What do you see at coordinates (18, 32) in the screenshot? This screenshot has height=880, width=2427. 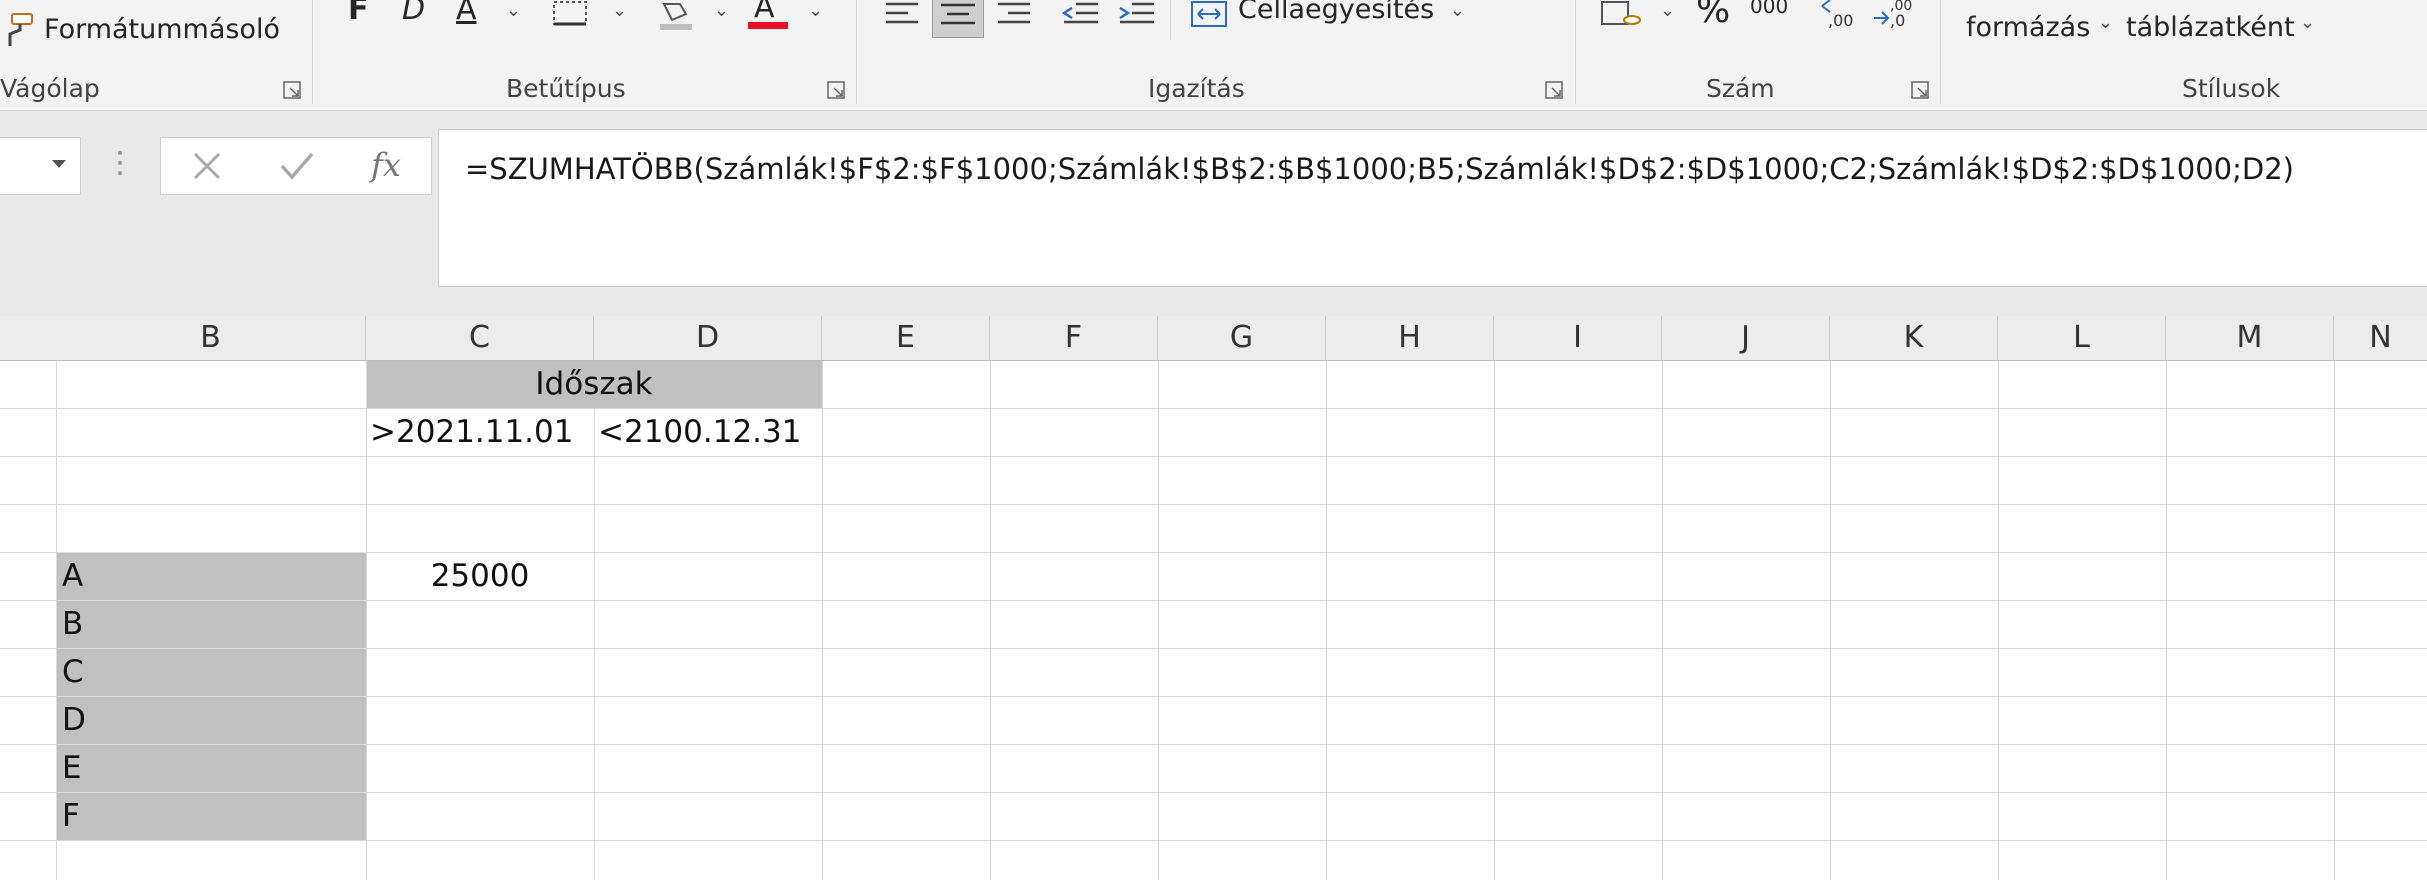 I see `format-painter-icon` at bounding box center [18, 32].